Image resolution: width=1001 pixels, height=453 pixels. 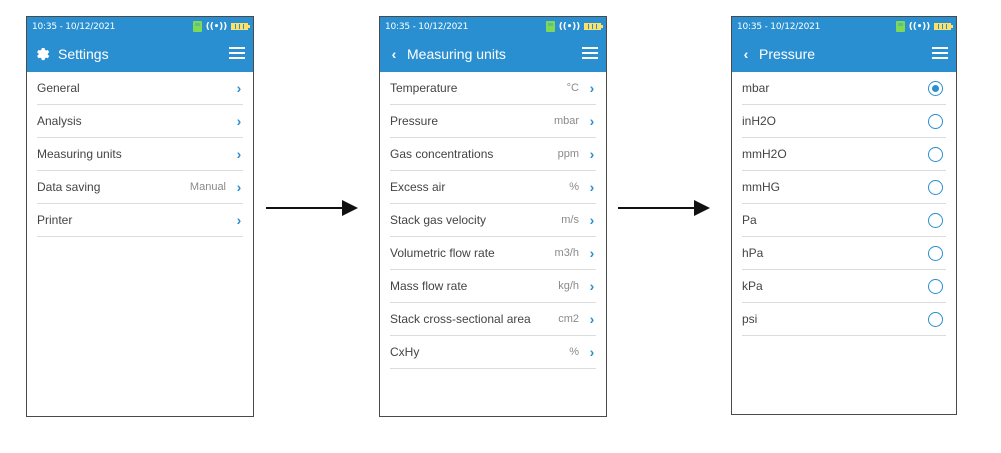 I want to click on list-item-label: General, so click(x=58, y=88).